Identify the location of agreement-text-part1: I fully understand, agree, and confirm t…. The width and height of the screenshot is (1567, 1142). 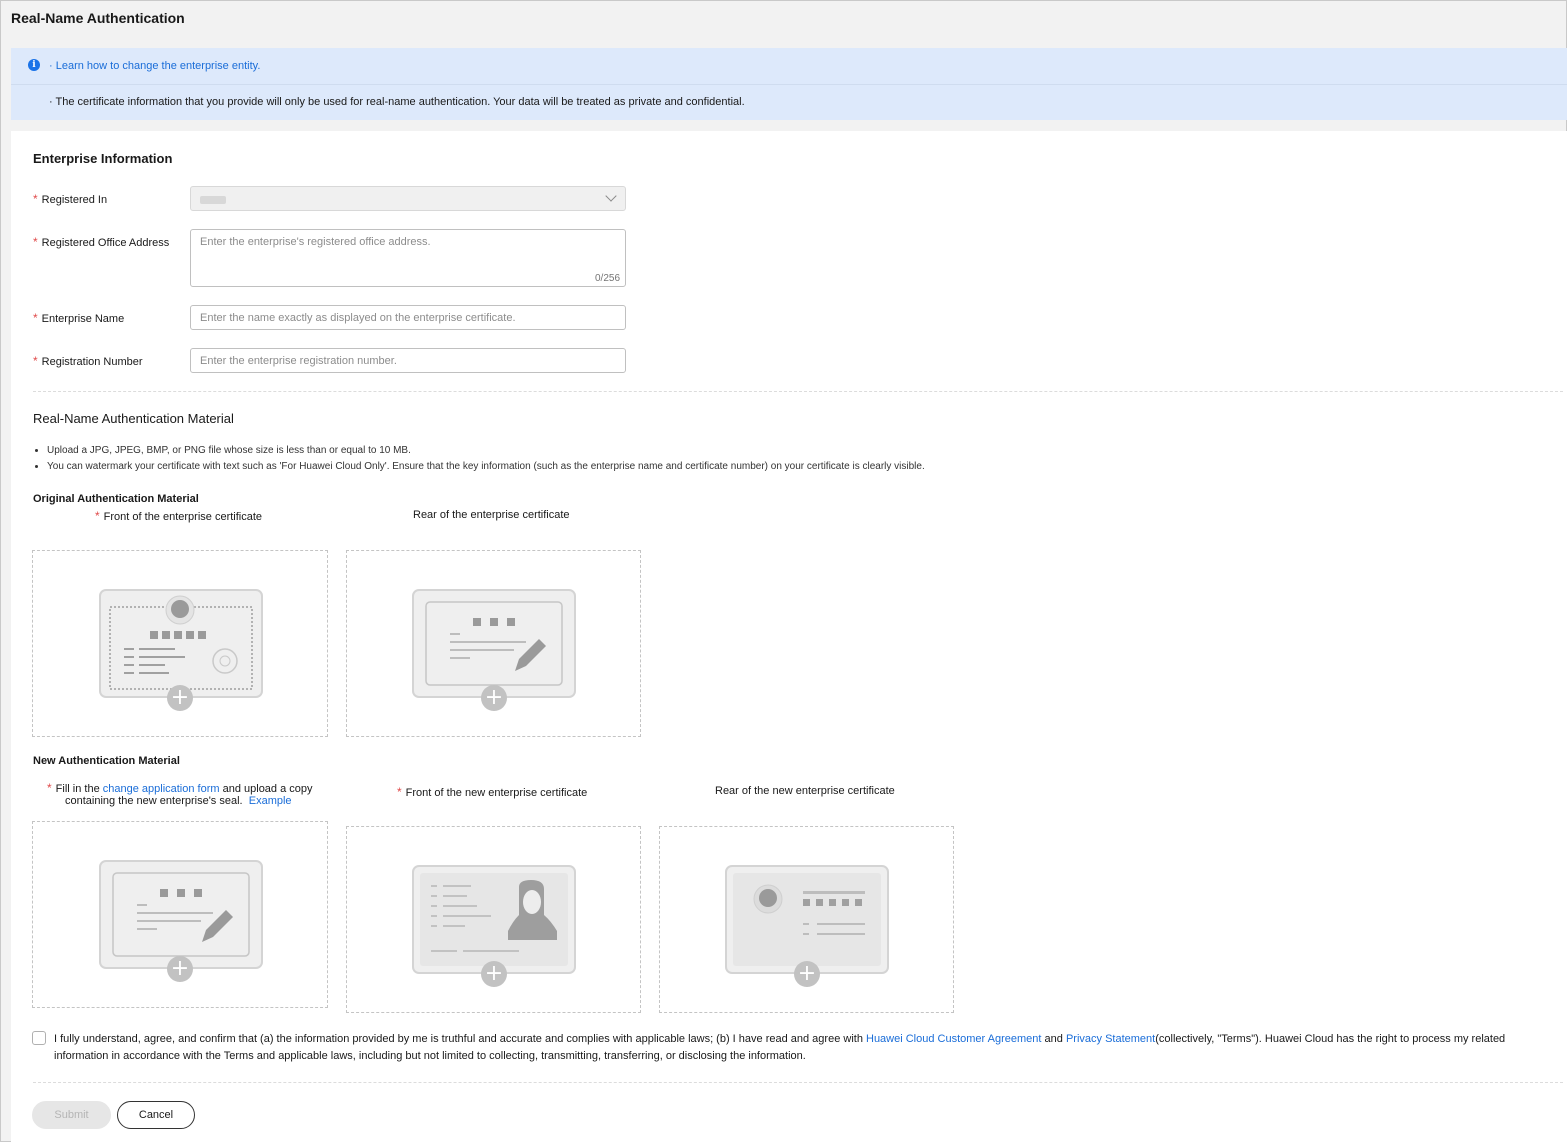
(460, 1039).